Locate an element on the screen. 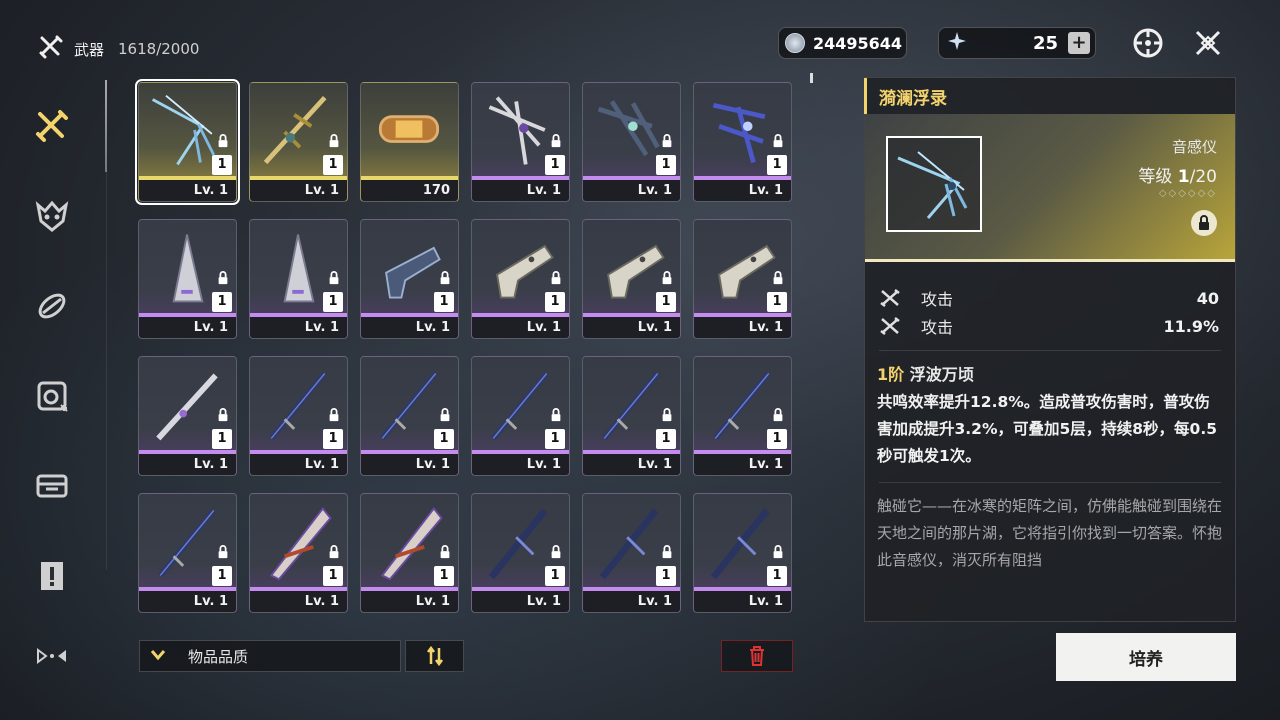 Image resolution: width=1280 pixels, height=720 pixels. nav-echo is located at coordinates (52, 216).